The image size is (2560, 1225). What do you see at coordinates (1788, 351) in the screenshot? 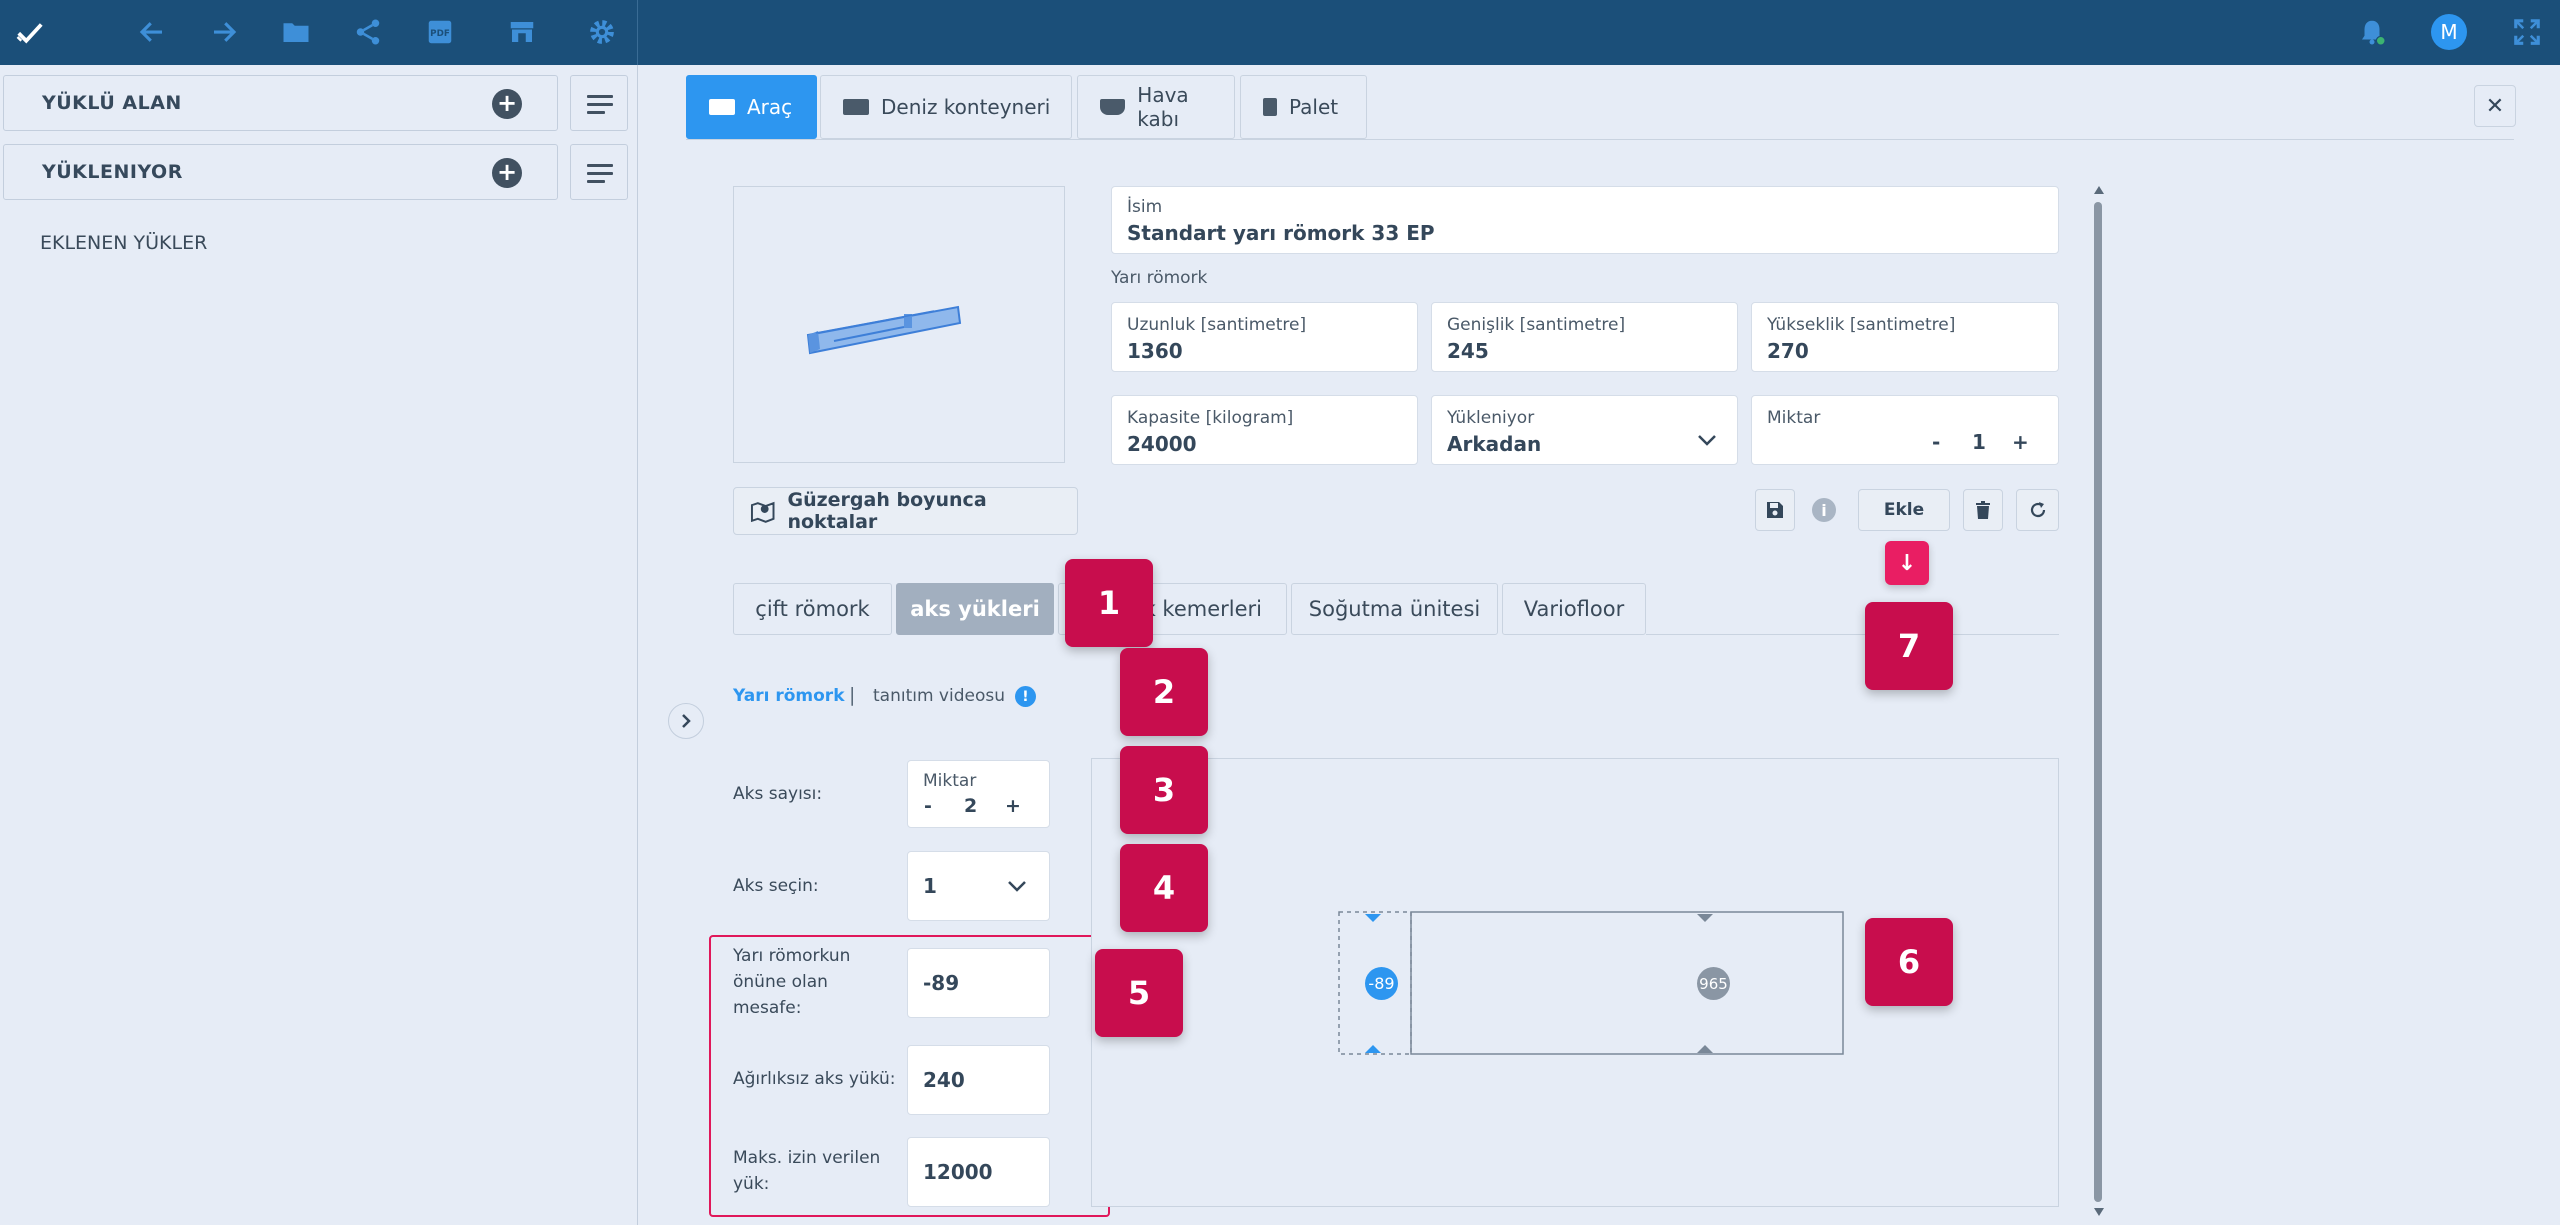
I see `height-value: 270` at bounding box center [1788, 351].